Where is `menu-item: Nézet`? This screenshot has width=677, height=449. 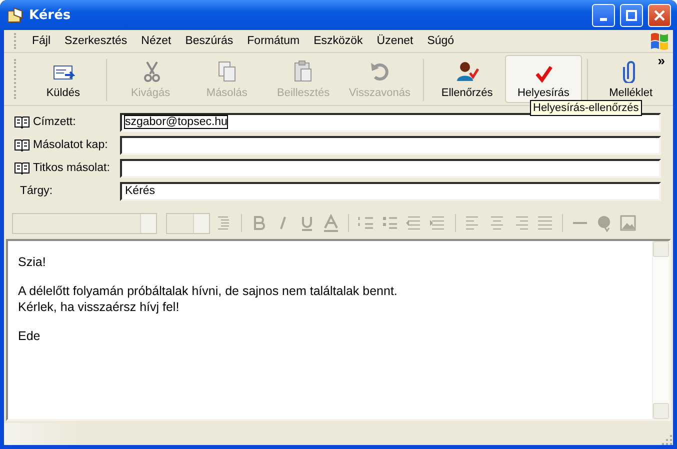
menu-item: Nézet is located at coordinates (156, 41).